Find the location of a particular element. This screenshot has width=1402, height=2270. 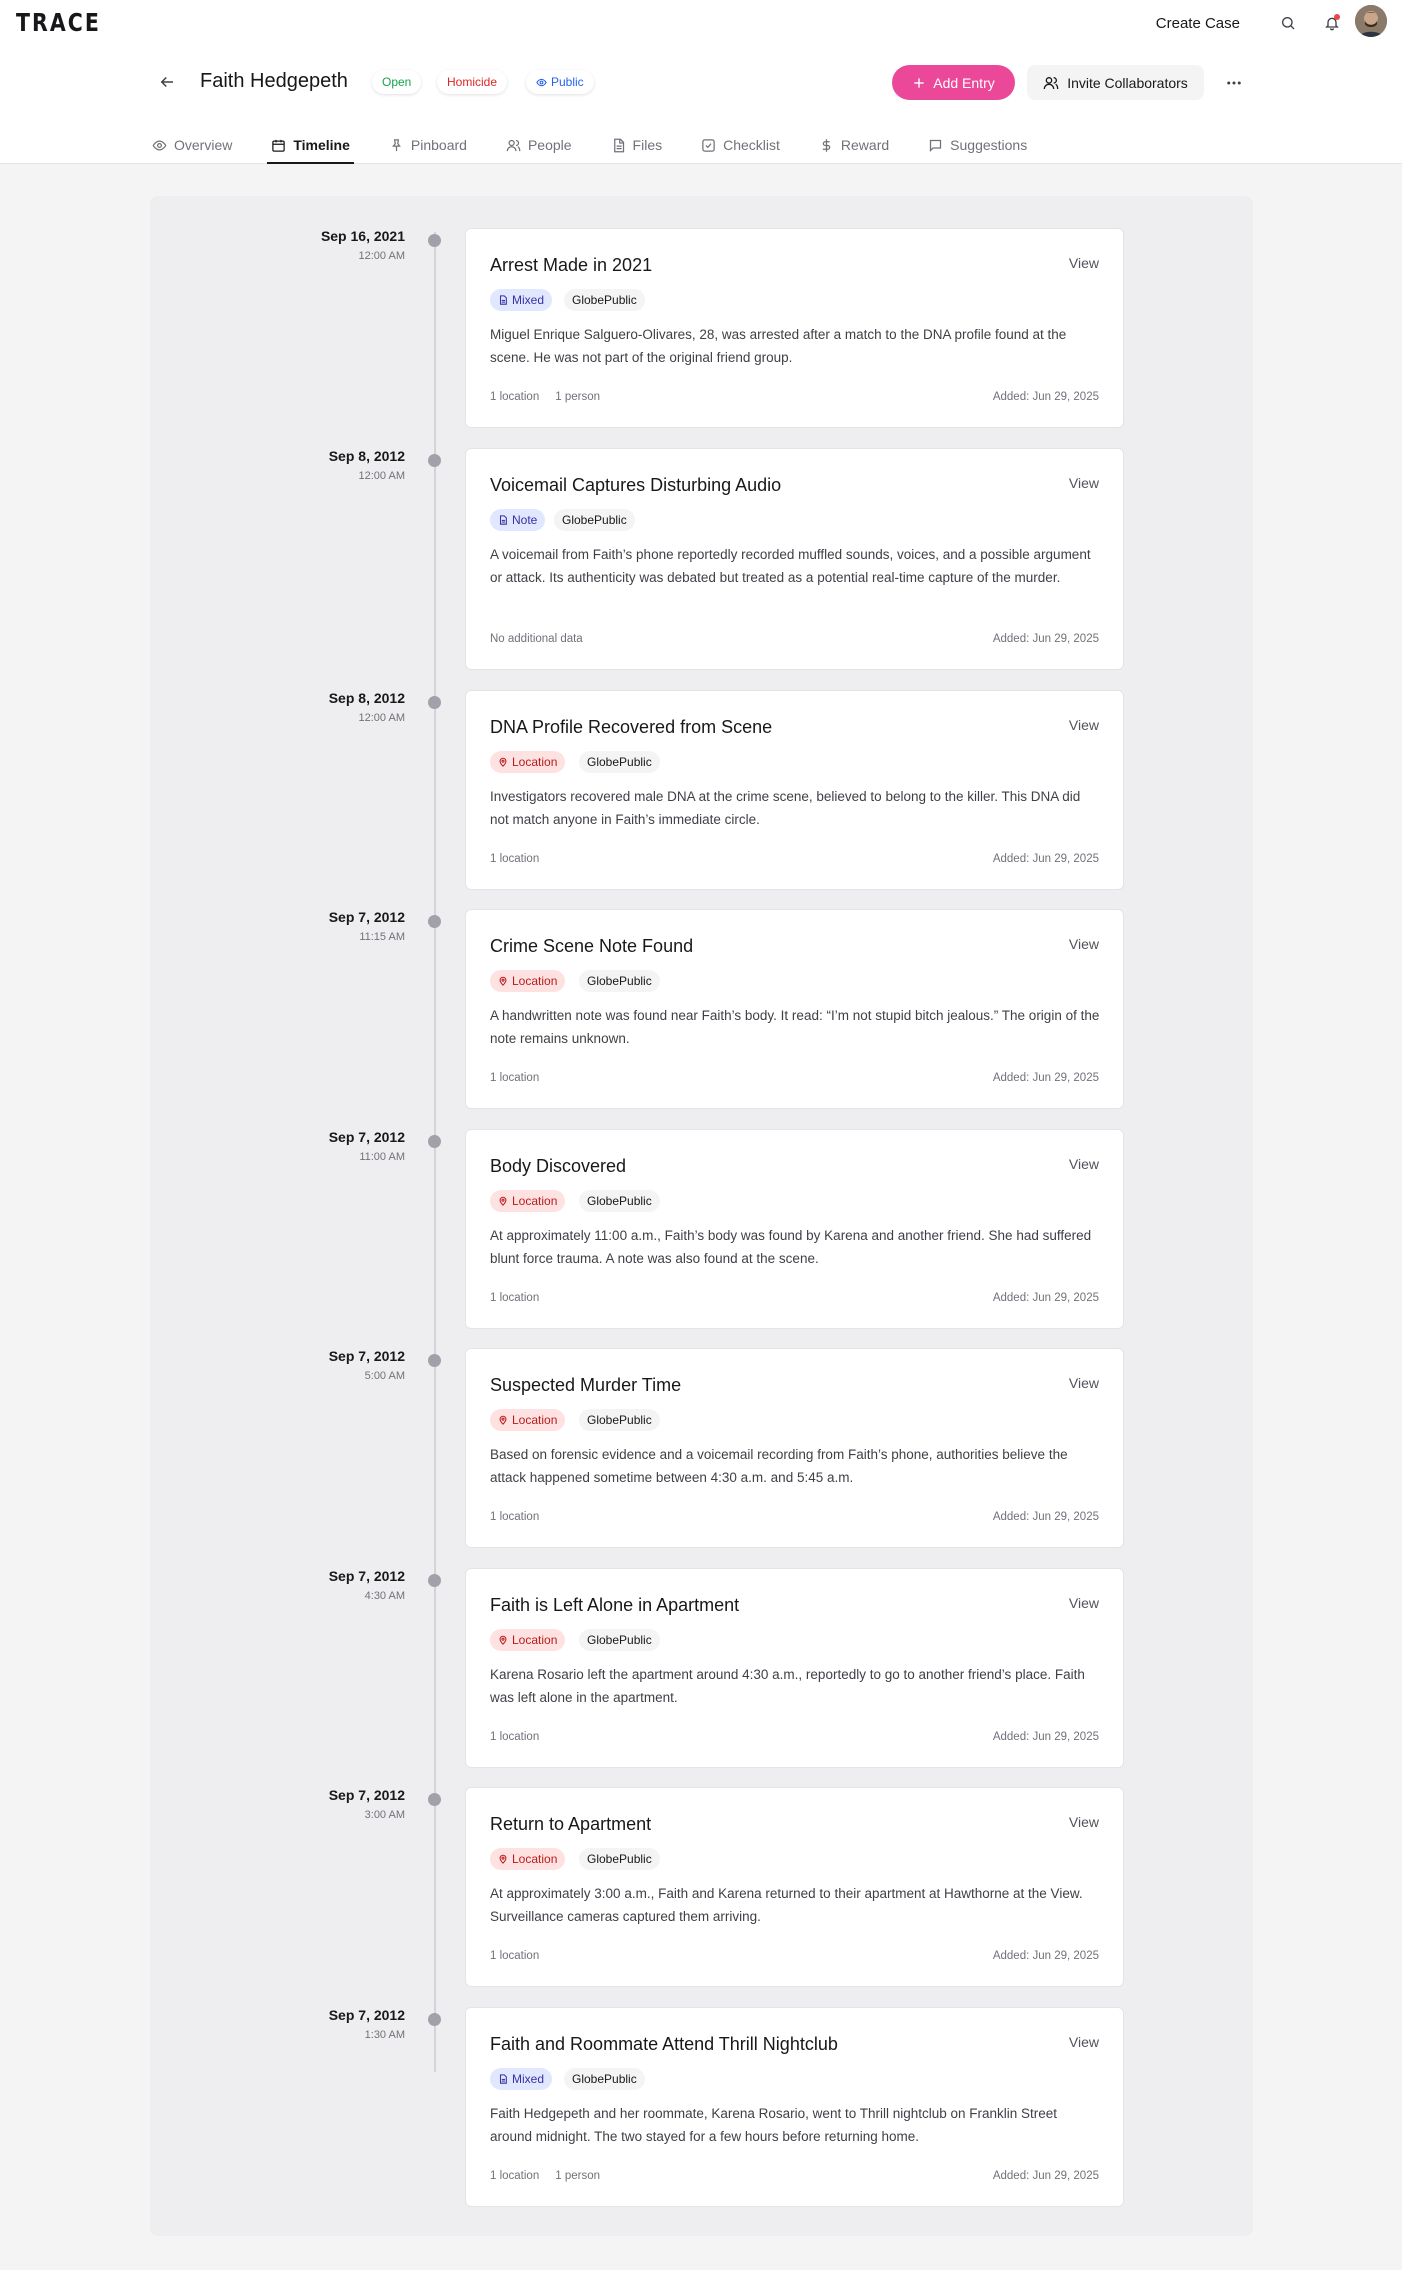

entry-title: DNA Profile Recovered from Scene is located at coordinates (631, 727).